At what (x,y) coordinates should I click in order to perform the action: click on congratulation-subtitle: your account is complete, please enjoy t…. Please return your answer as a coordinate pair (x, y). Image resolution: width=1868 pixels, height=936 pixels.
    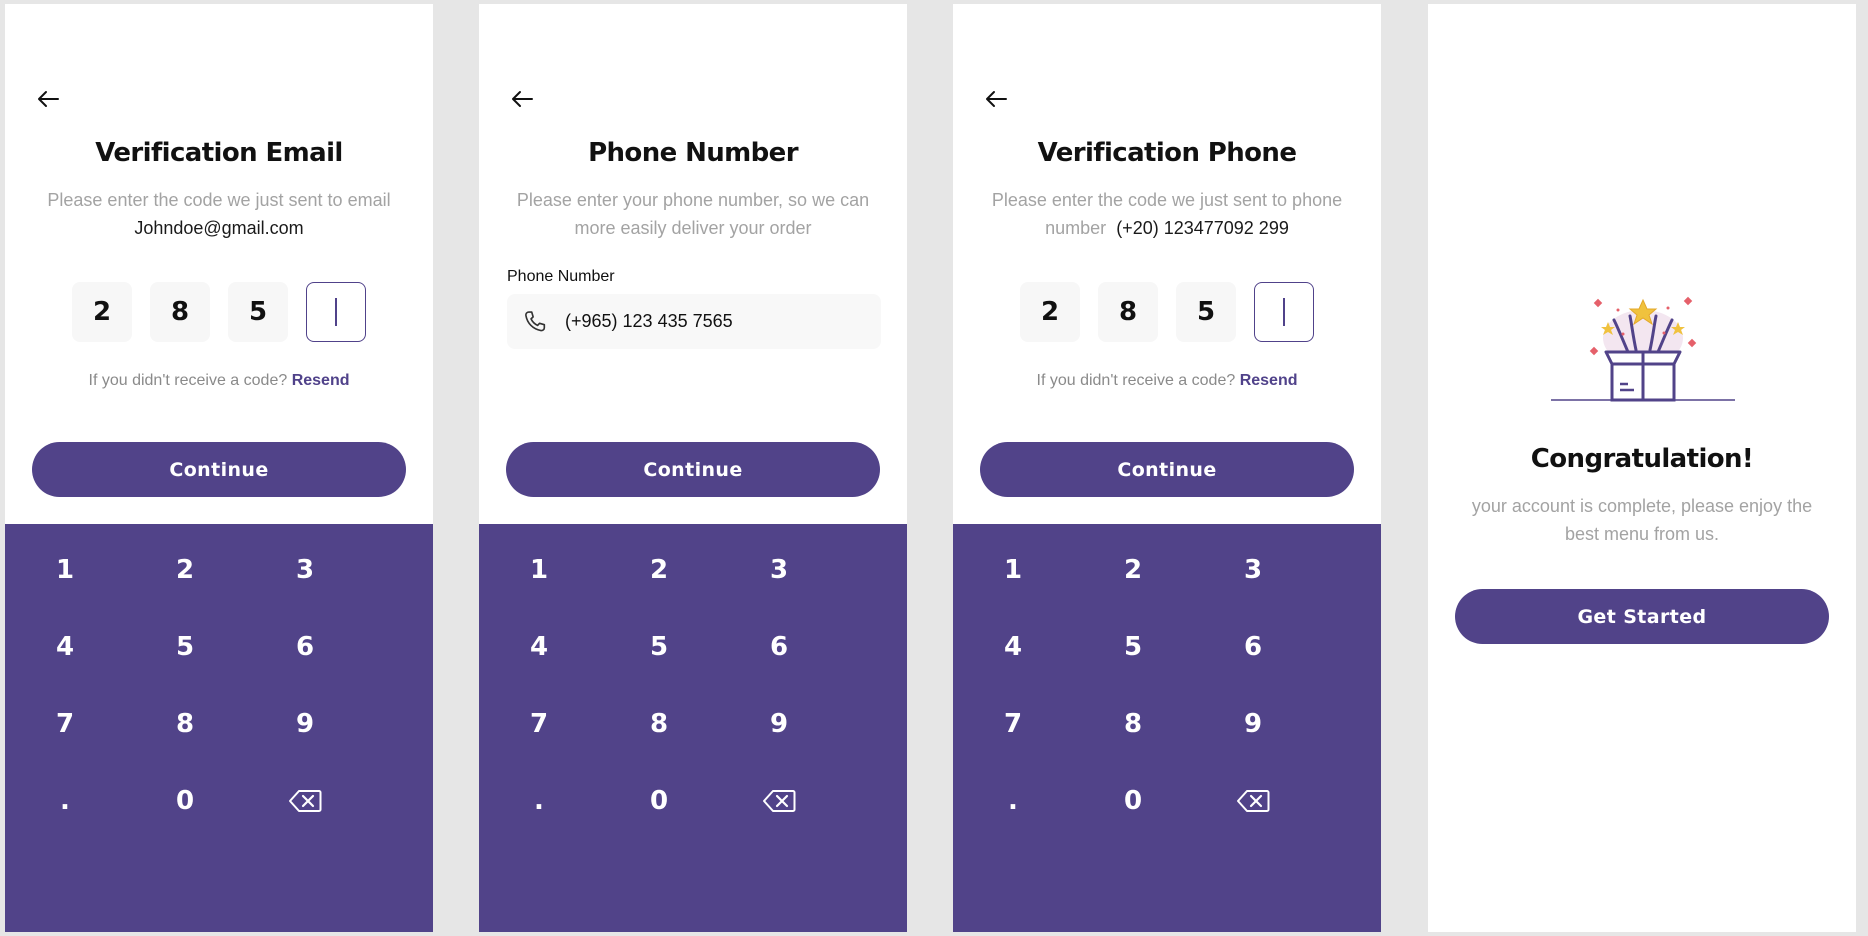
    Looking at the image, I should click on (1642, 520).